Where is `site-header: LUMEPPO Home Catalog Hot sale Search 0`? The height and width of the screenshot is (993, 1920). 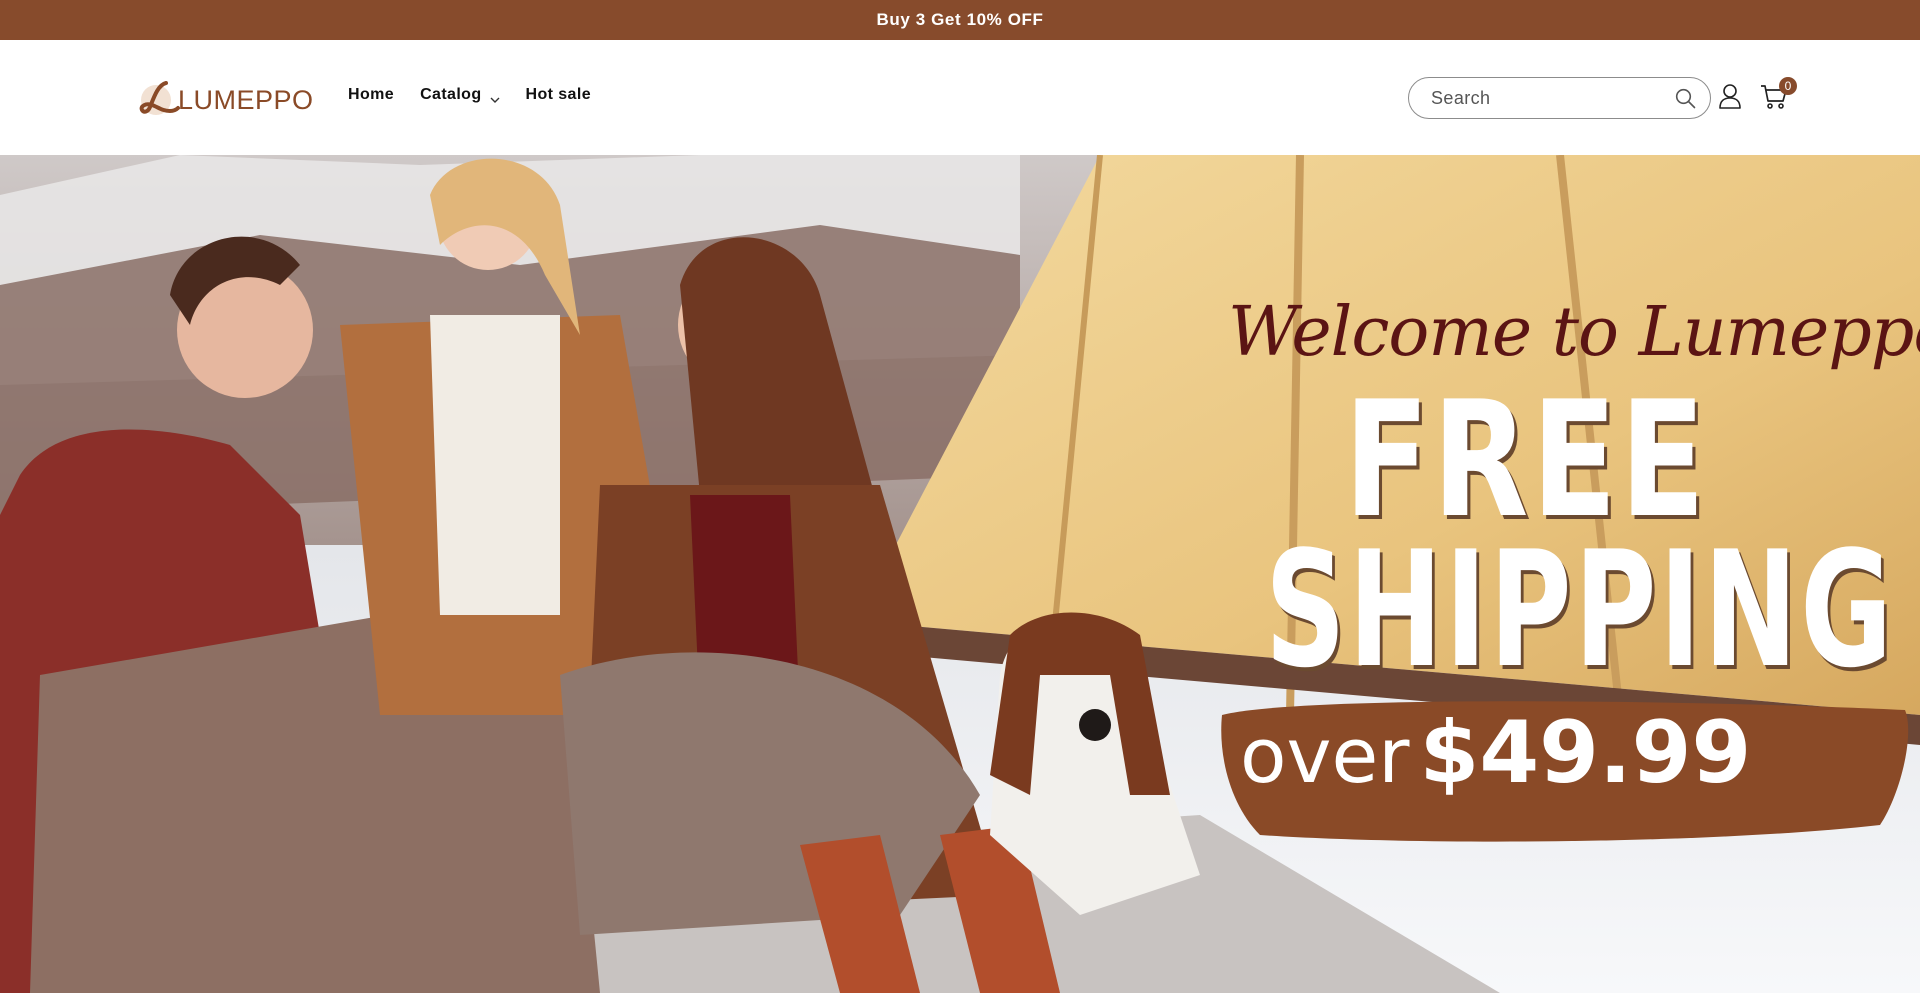 site-header: LUMEPPO Home Catalog Hot sale Search 0 is located at coordinates (960, 97).